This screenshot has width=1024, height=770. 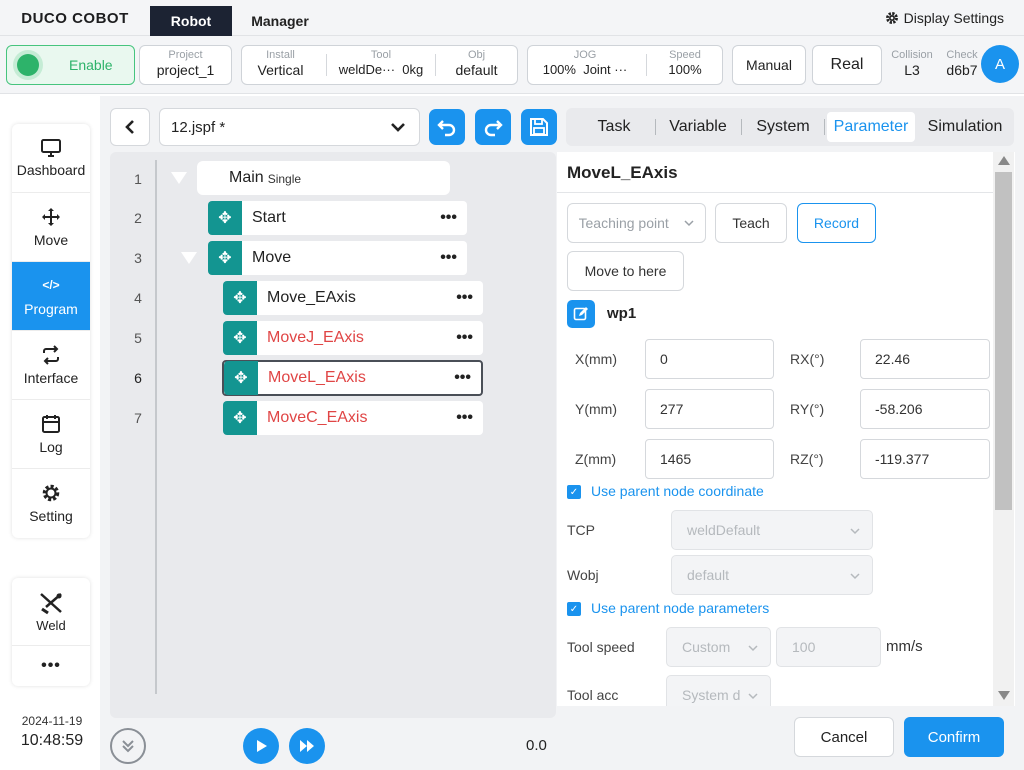 What do you see at coordinates (156, 427) in the screenshot?
I see `tree-guide-line` at bounding box center [156, 427].